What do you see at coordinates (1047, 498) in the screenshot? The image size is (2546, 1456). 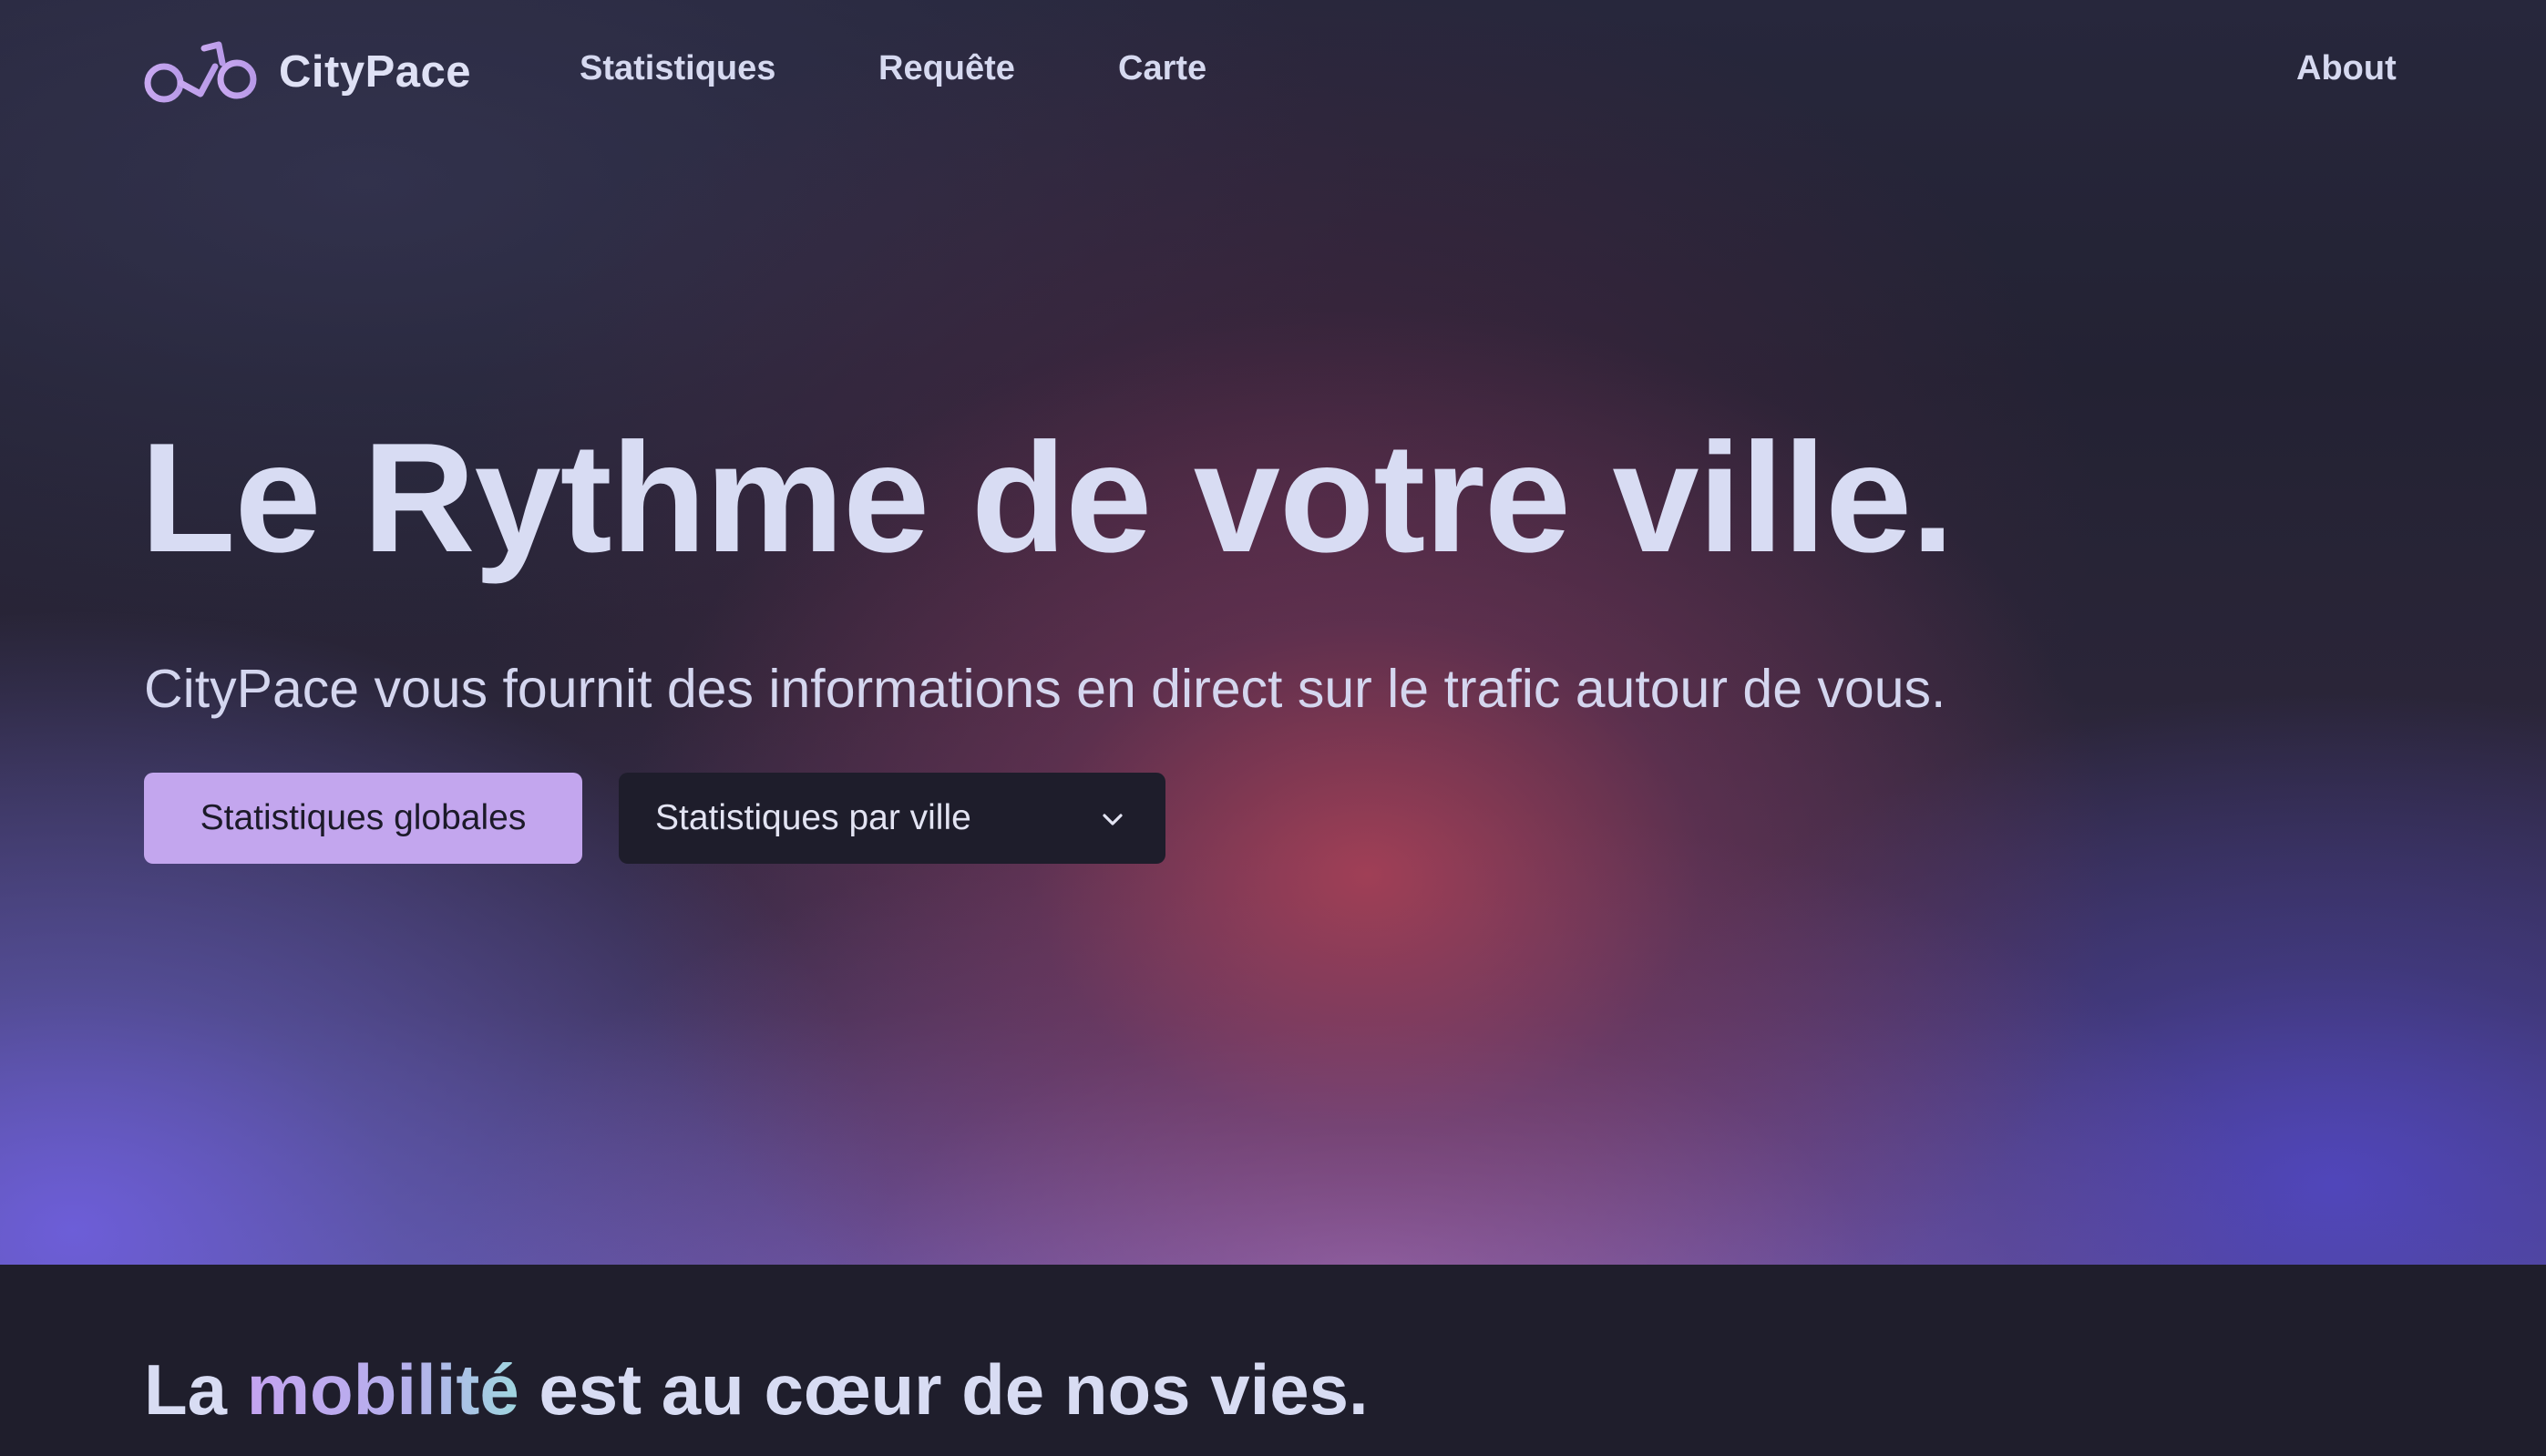 I see `hero-title: Le Rythme de votre ville.` at bounding box center [1047, 498].